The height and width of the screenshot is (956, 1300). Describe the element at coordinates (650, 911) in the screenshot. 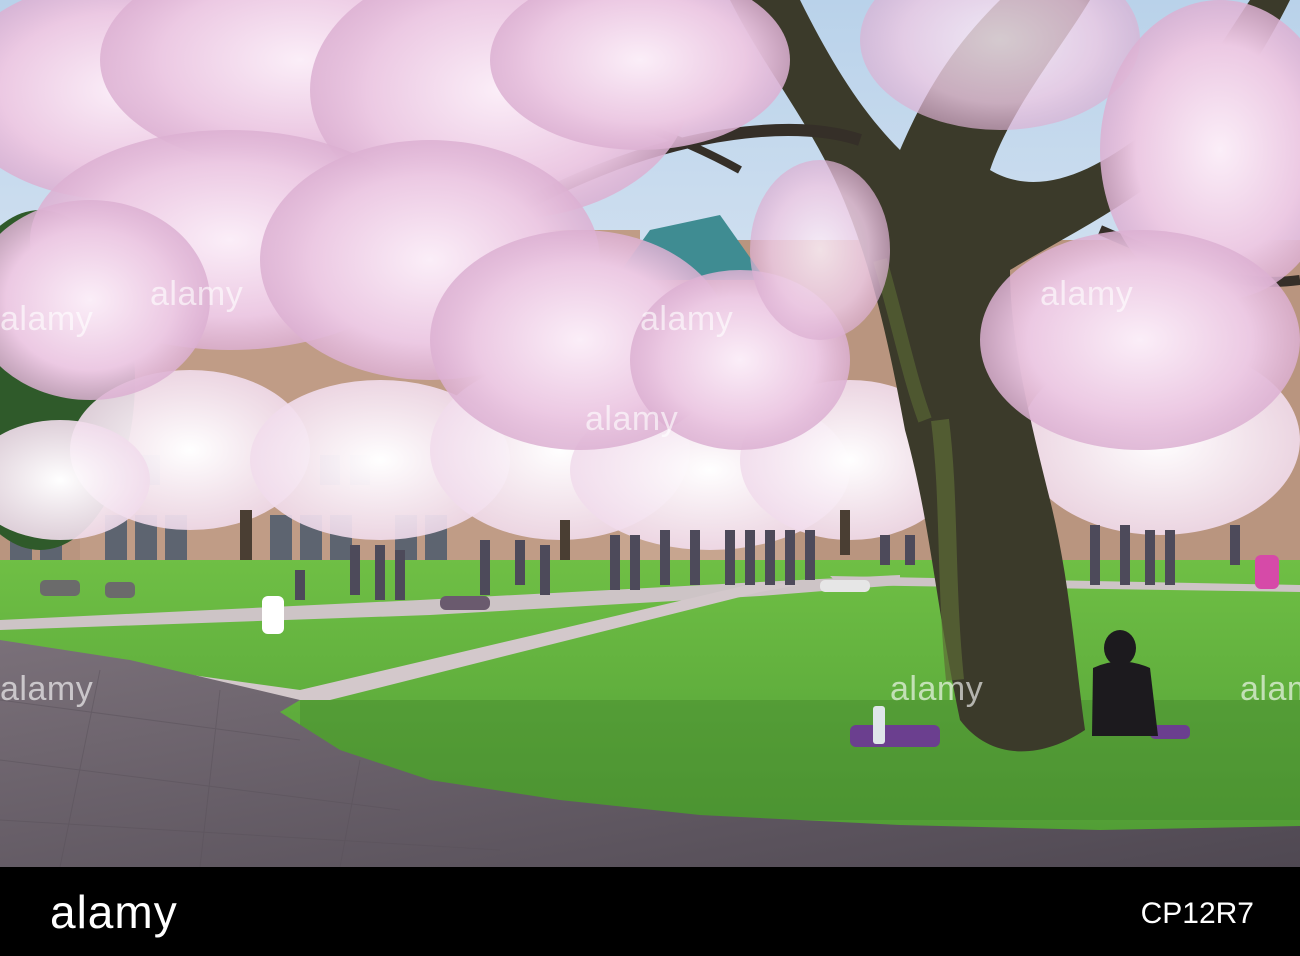

I see `stock-footer-bar: alamy CP12R7` at that location.